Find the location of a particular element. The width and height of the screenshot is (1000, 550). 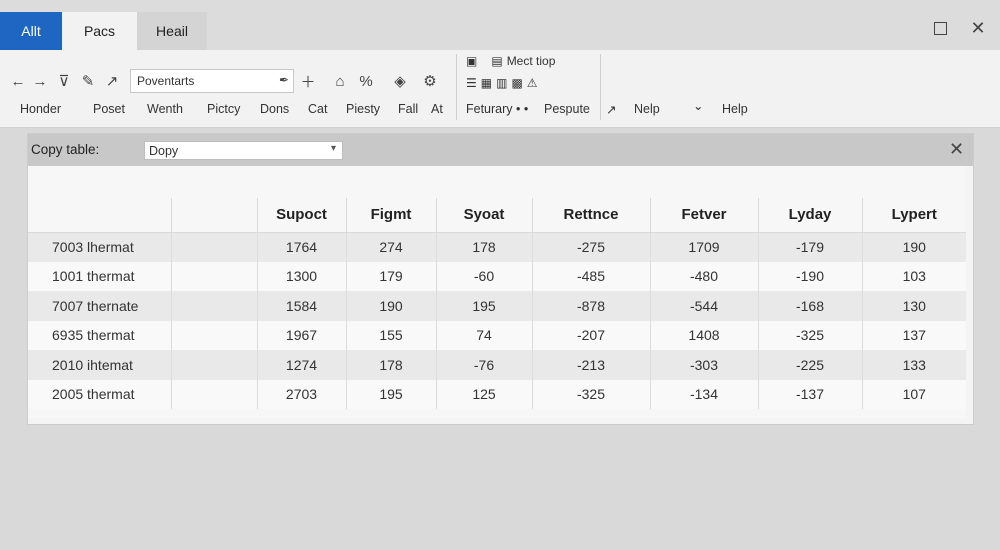

row-label-cell: 2010 ihtemat is located at coordinates (100, 365).